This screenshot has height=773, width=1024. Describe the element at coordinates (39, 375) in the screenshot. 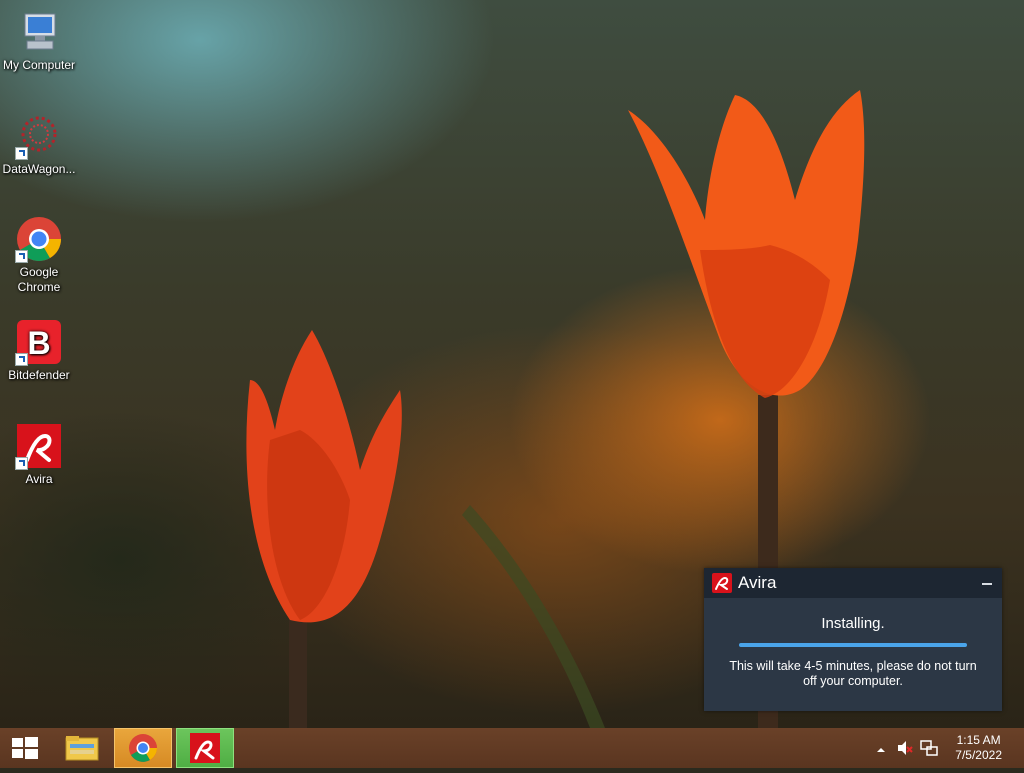

I see `desktop-icon-label: Bitdefender` at that location.